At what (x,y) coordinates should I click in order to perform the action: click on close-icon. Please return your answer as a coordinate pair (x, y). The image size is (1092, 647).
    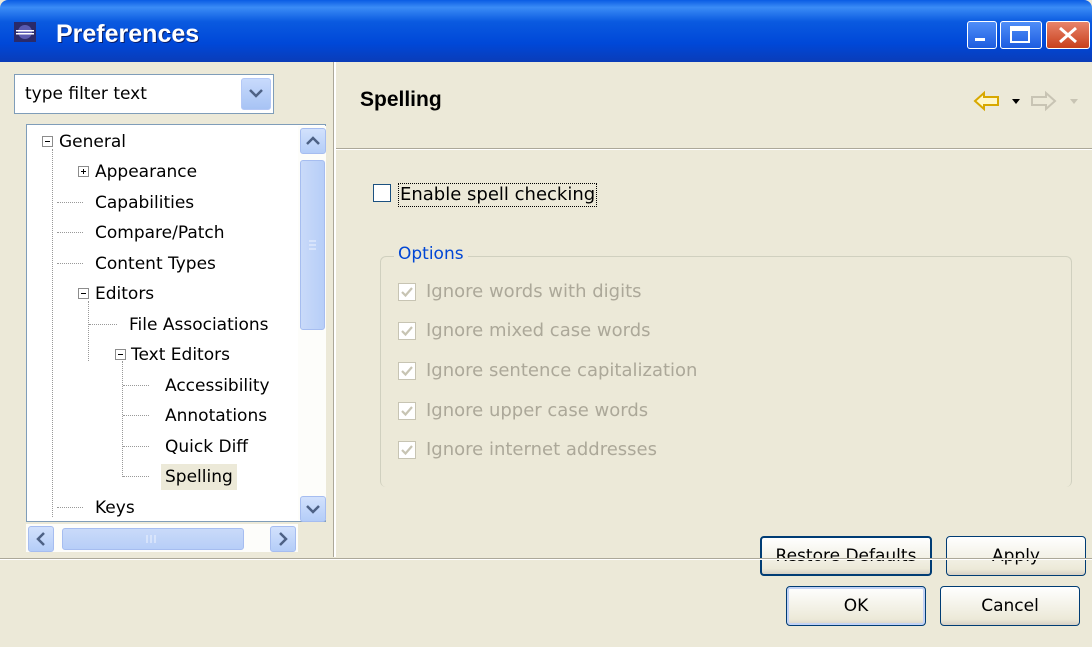
    Looking at the image, I should click on (1068, 35).